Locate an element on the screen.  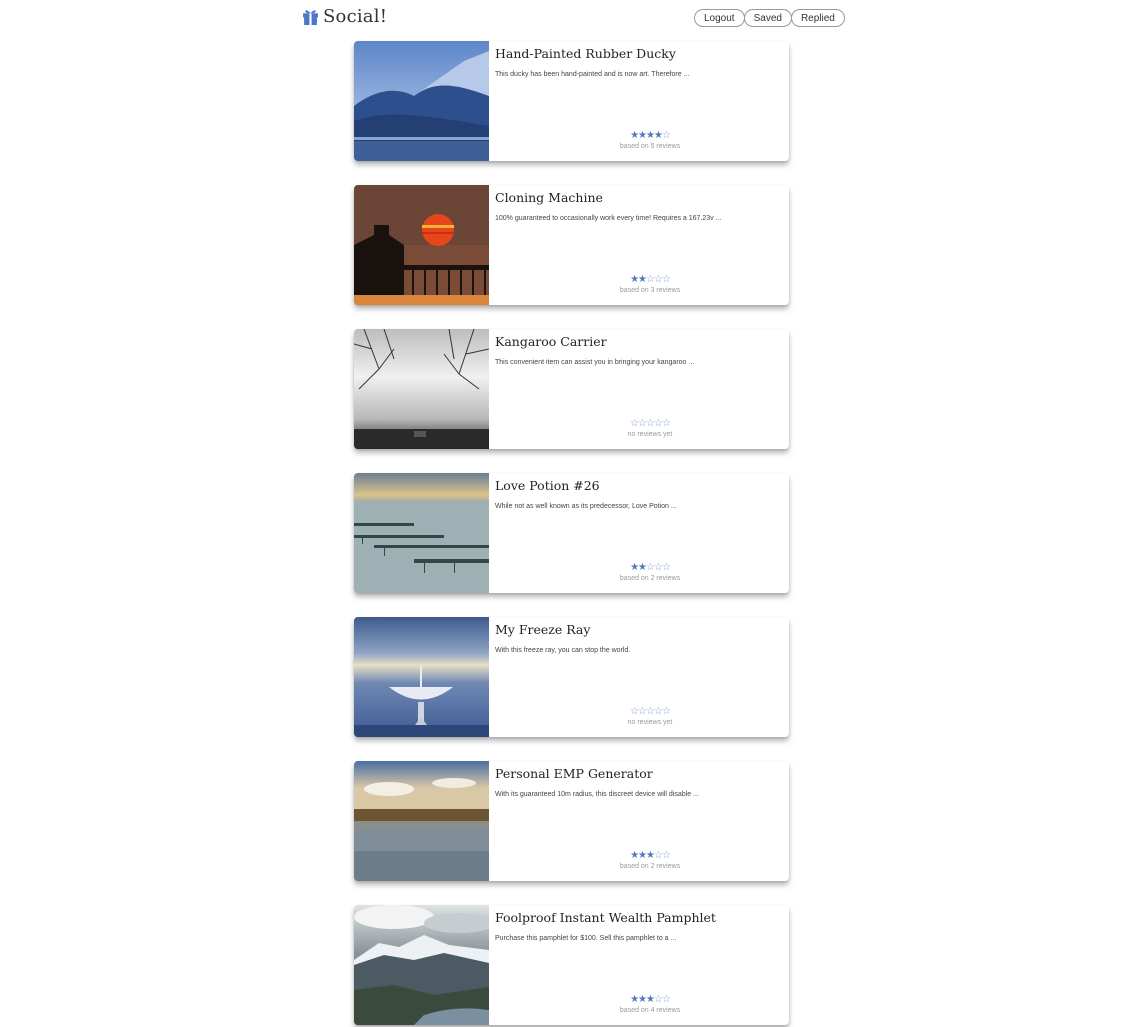
review-count: based on 4 reviews is located at coordinates (650, 1010).